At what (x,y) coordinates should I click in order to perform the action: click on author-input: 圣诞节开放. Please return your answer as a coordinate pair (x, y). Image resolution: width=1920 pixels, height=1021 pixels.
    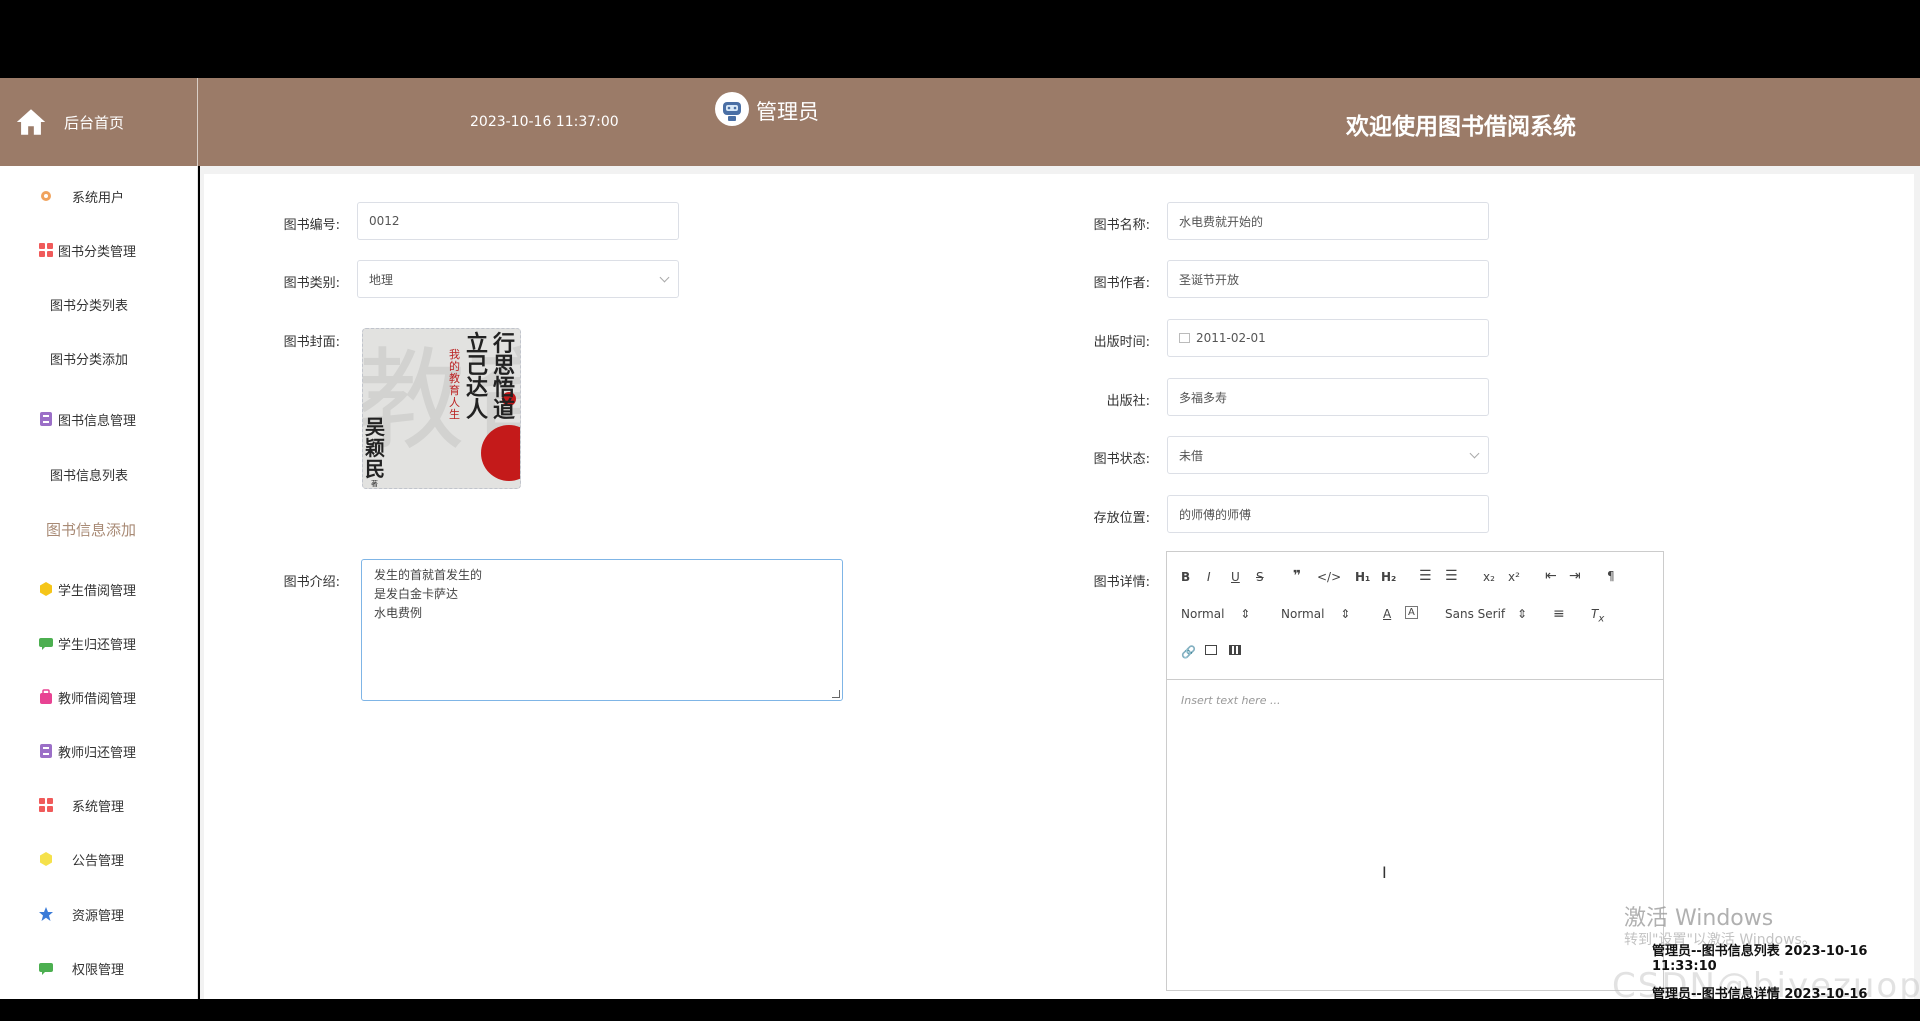
    Looking at the image, I should click on (1328, 279).